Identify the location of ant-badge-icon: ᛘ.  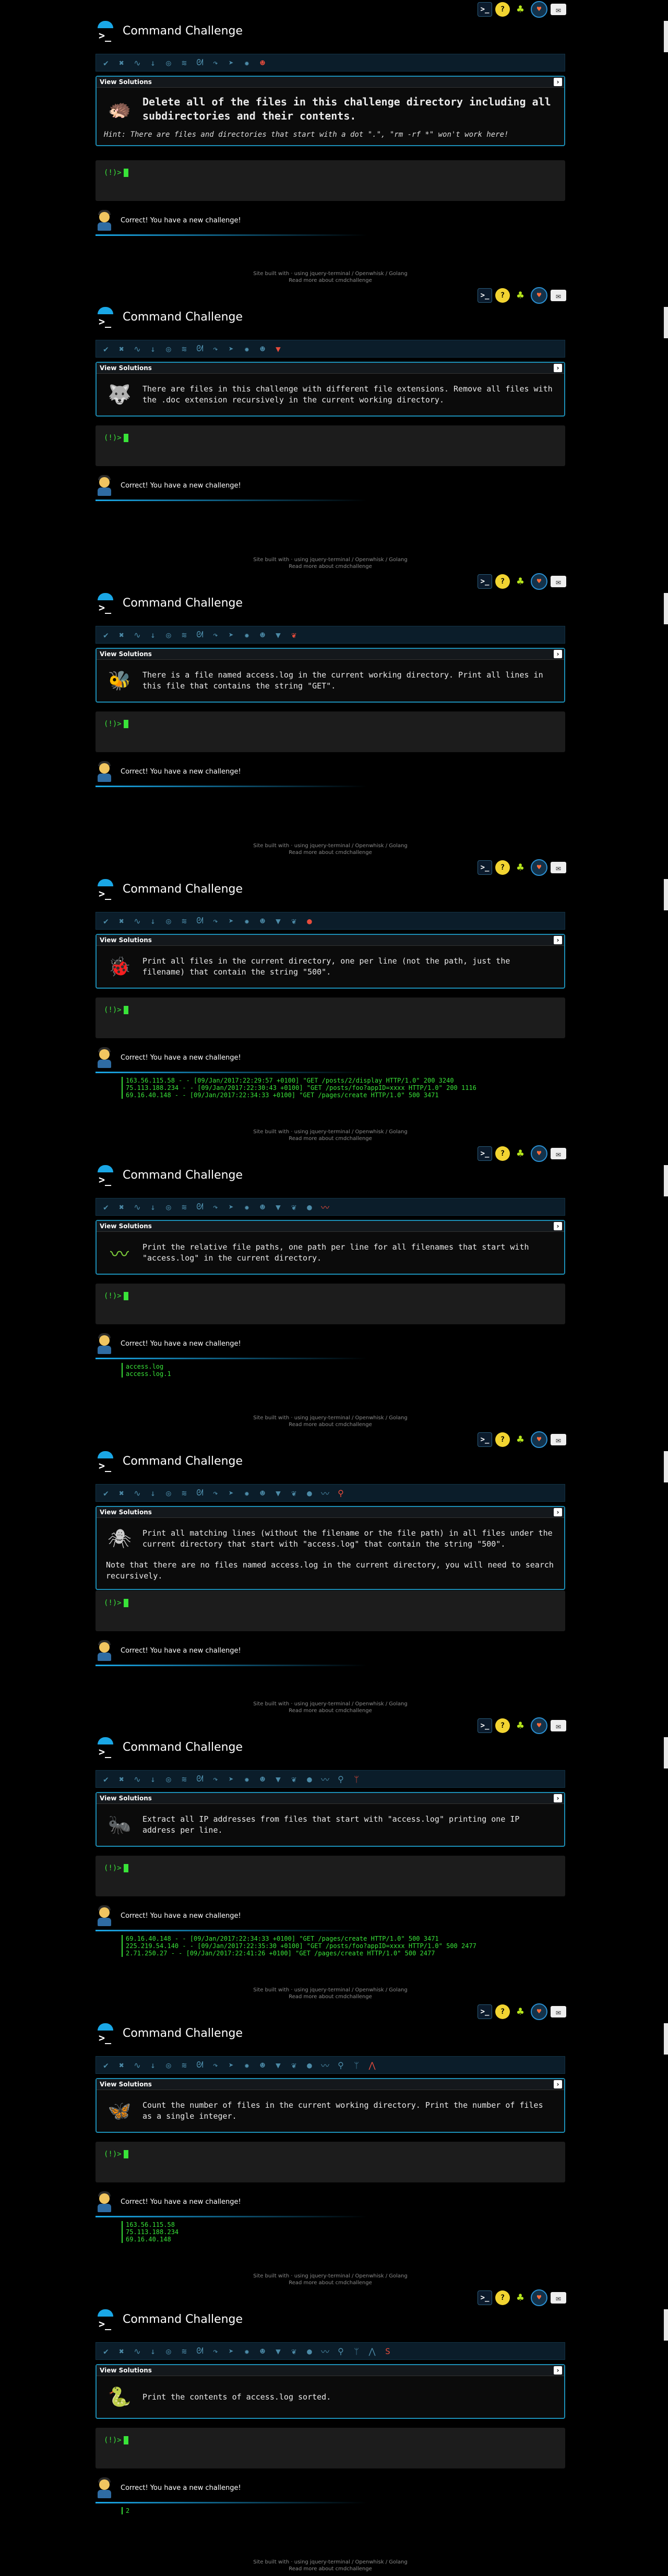
(356, 1779).